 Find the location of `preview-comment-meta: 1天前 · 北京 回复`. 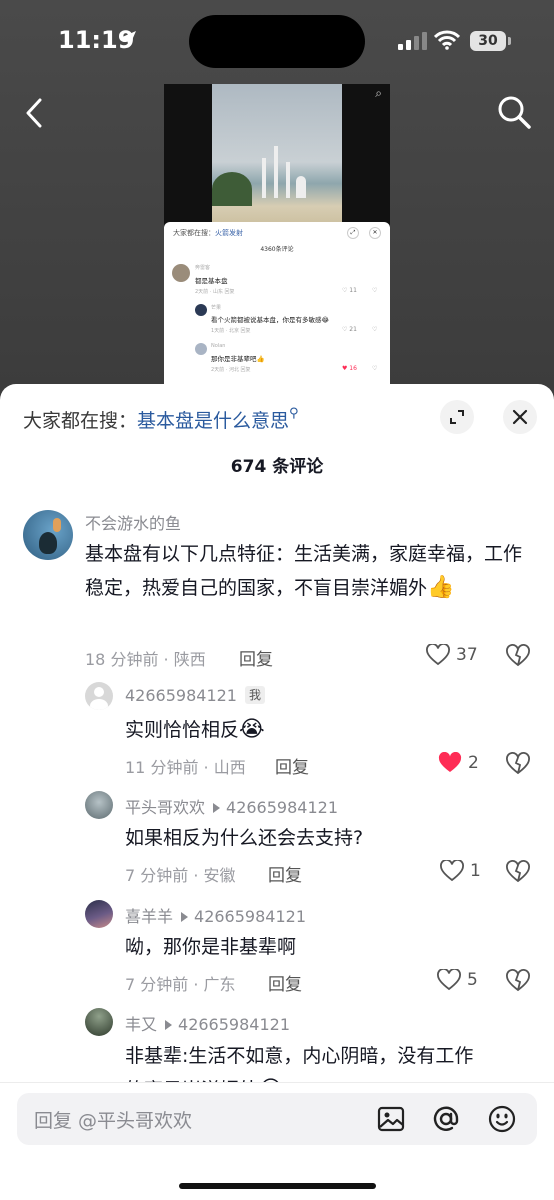

preview-comment-meta: 1天前 · 北京 回复 is located at coordinates (231, 331).